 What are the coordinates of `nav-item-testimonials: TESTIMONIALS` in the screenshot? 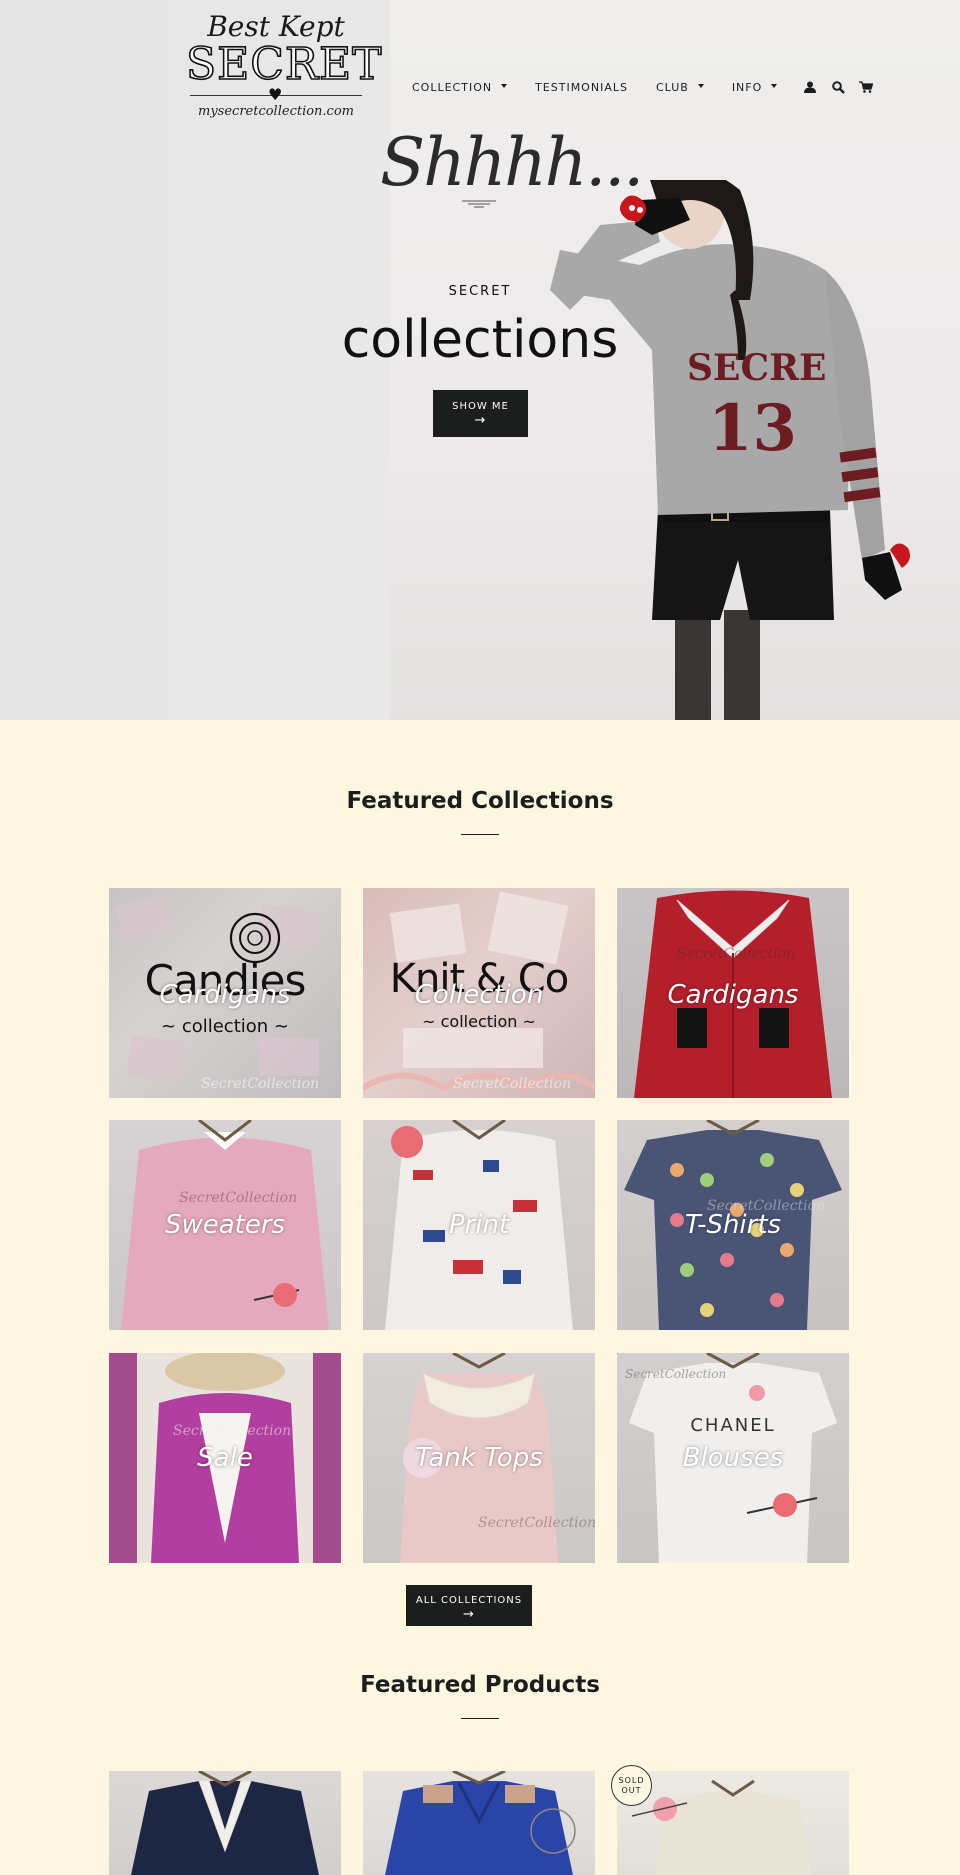 It's located at (581, 87).